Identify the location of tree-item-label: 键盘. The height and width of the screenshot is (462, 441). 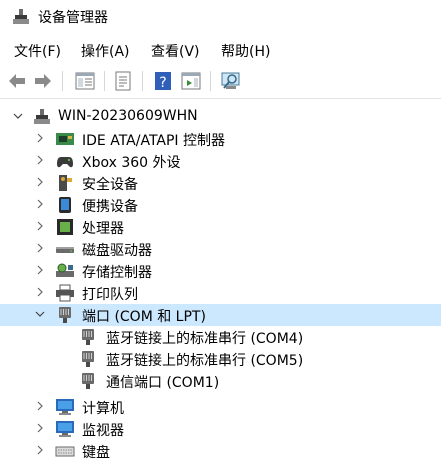
(96, 453).